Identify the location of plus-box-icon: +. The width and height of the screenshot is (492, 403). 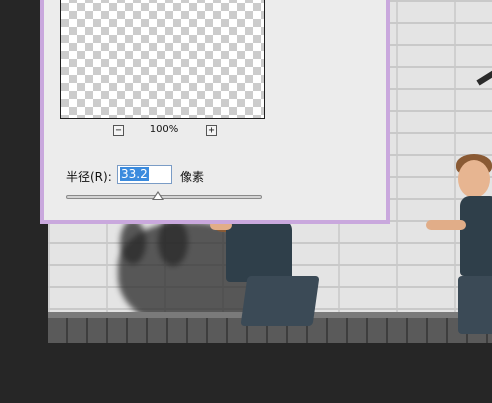
(211, 130).